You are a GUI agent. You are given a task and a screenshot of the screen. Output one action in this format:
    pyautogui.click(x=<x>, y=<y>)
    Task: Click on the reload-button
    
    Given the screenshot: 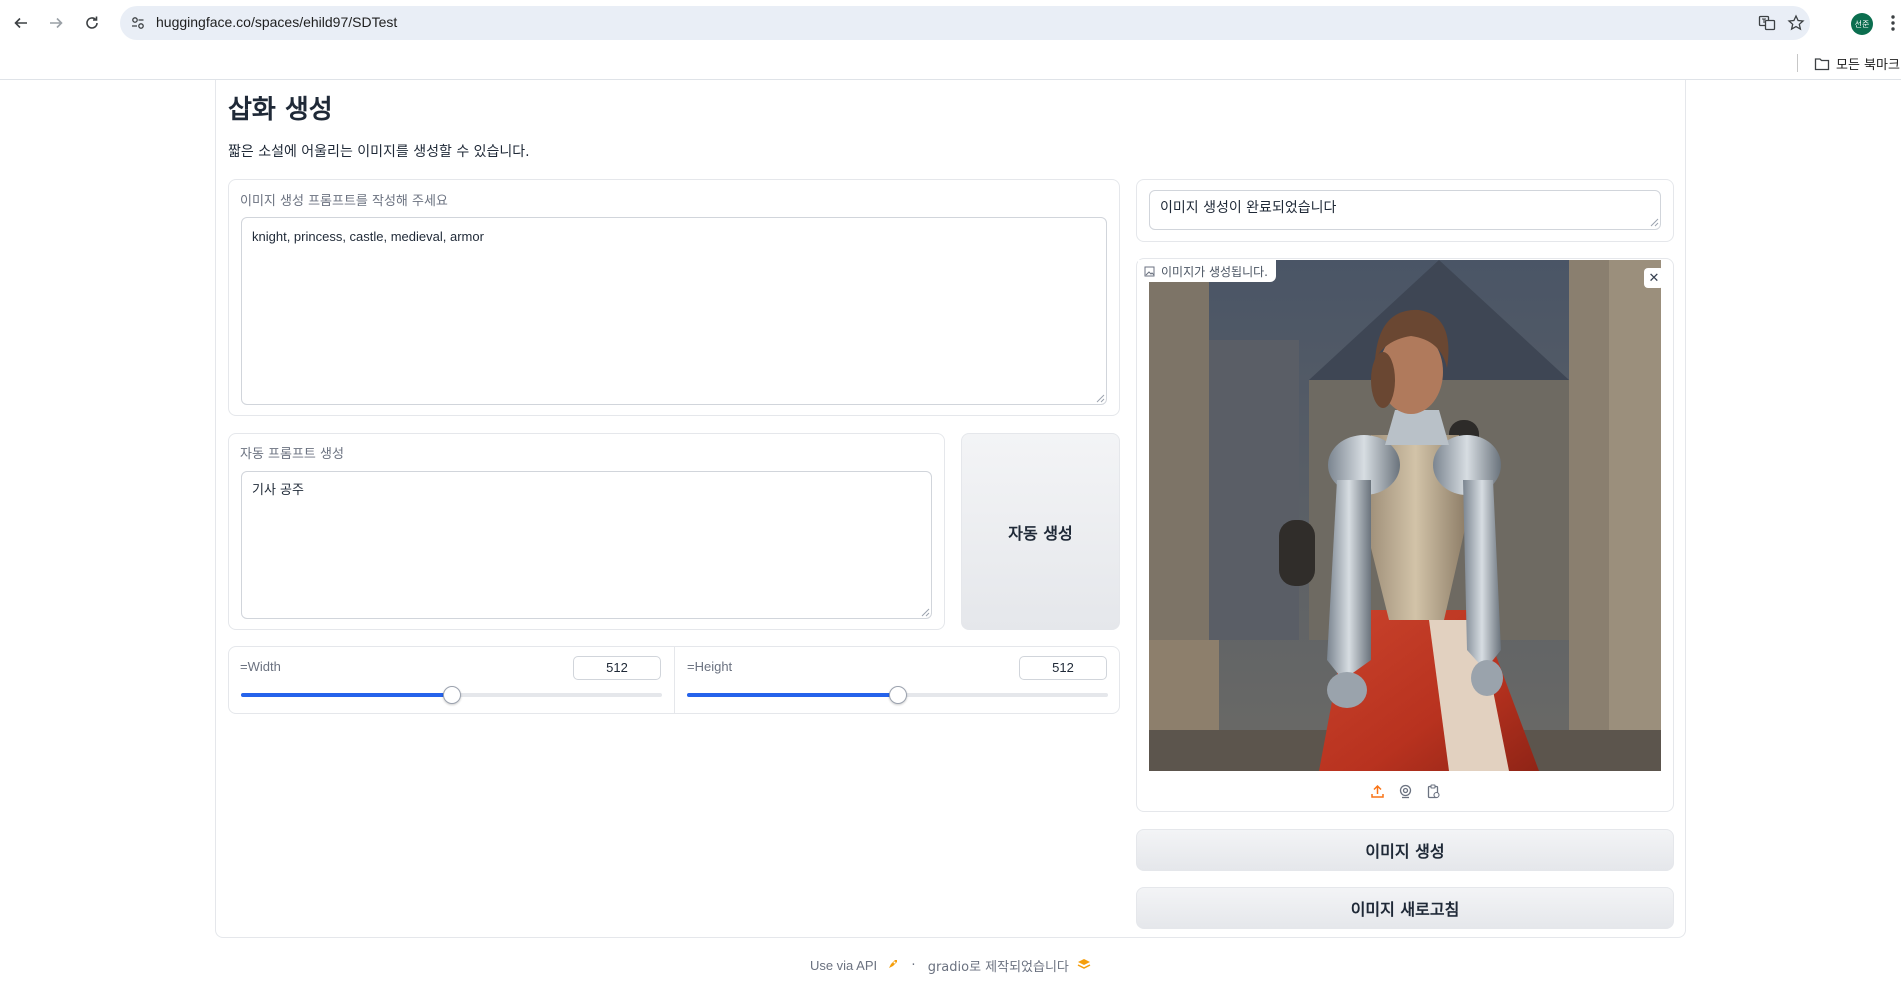 What is the action you would take?
    pyautogui.click(x=92, y=23)
    